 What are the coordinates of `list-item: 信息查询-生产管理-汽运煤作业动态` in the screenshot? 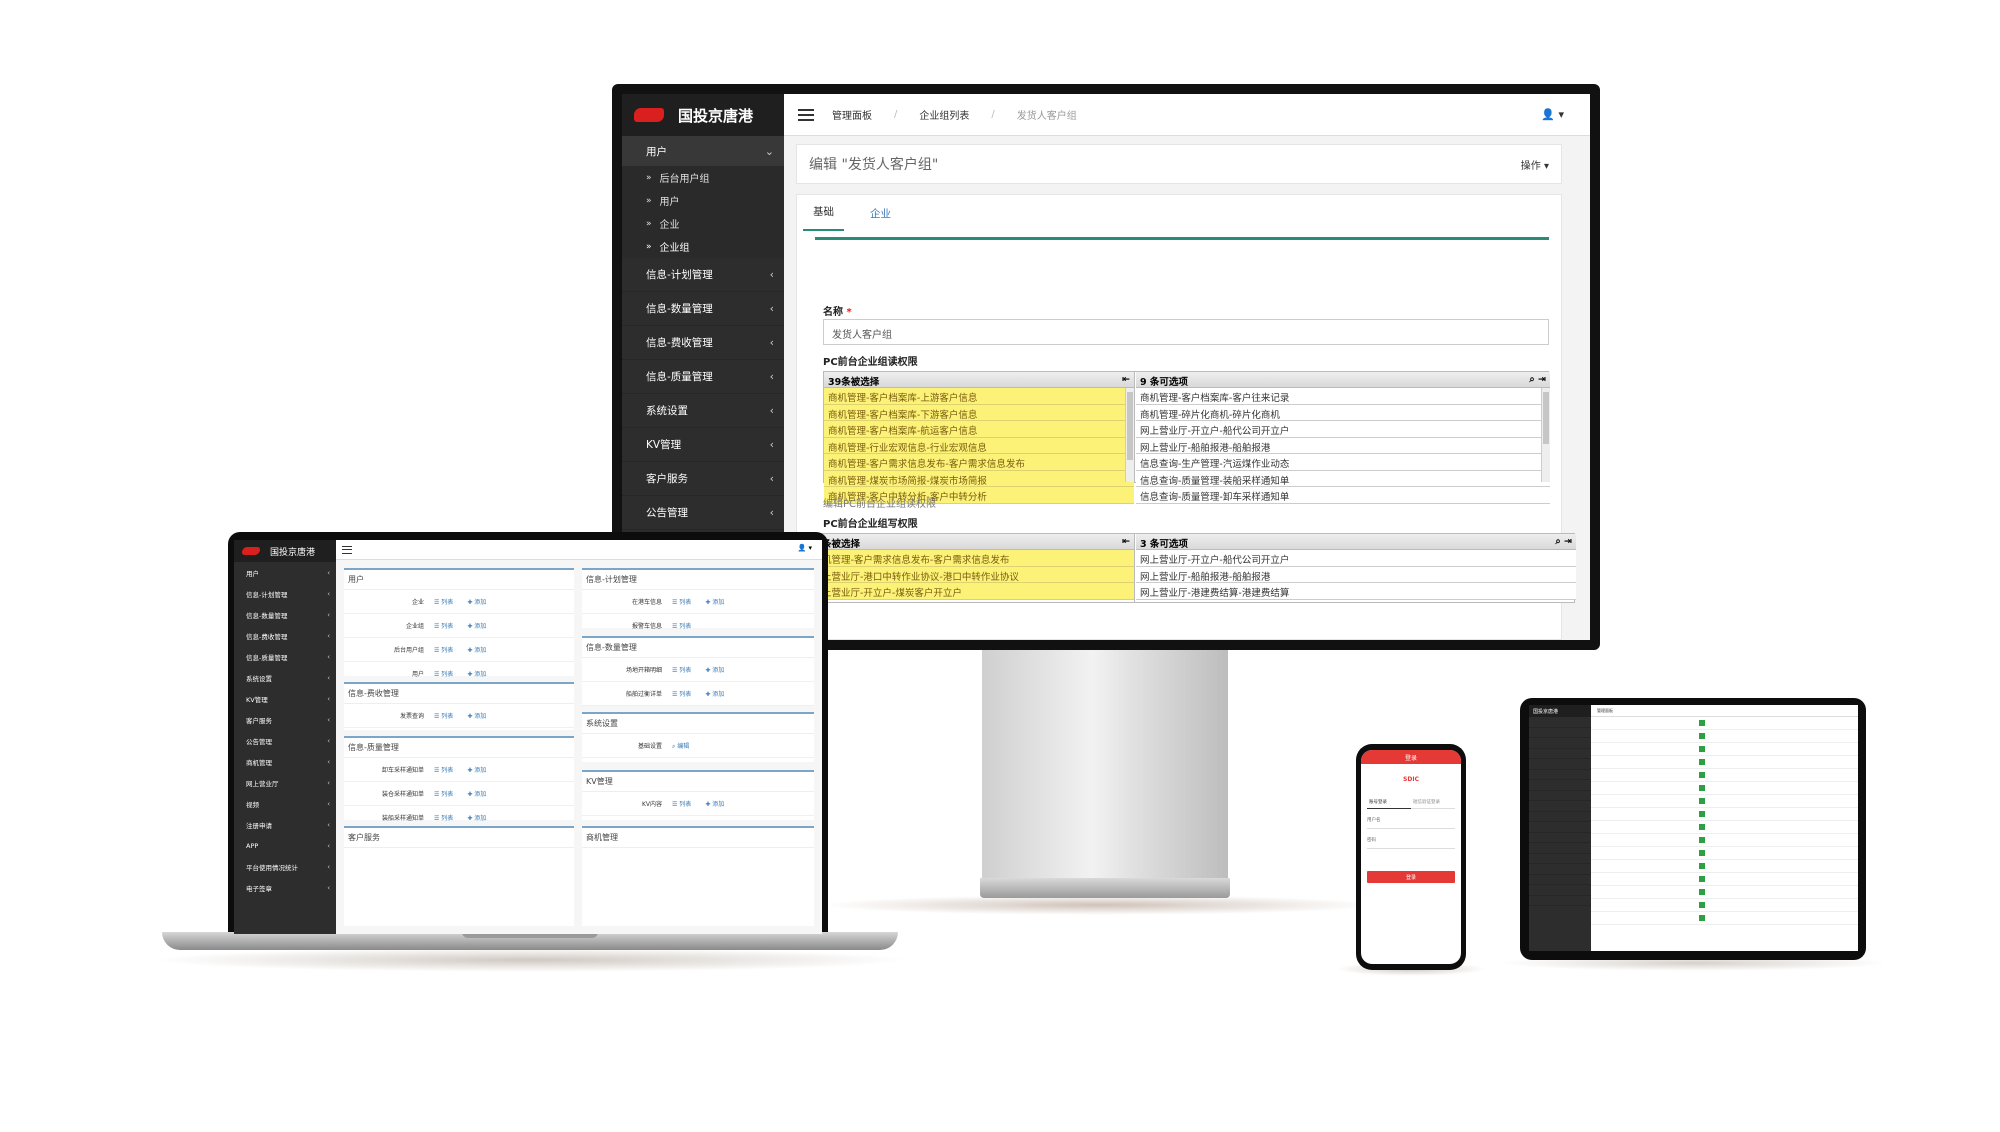 It's located at (1343, 462).